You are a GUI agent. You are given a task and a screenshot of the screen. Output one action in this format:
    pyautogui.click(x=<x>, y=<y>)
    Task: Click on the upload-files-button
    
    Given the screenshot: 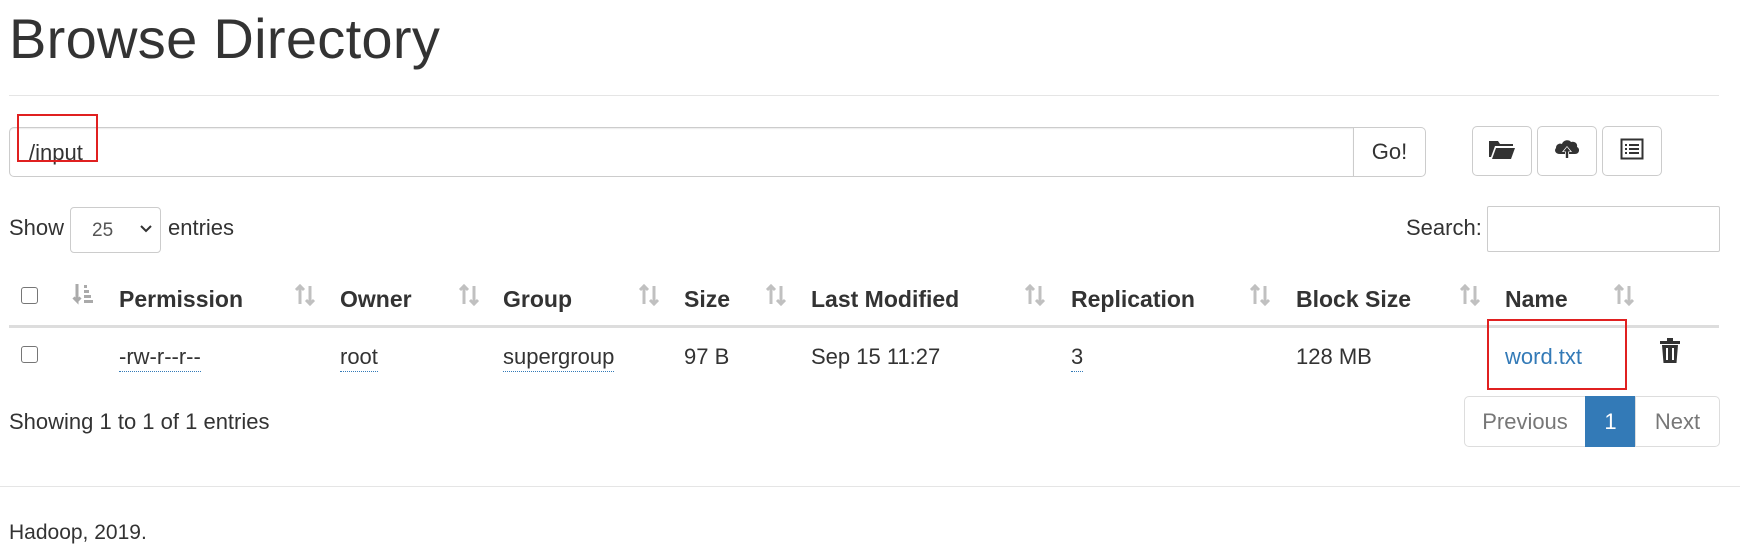 What is the action you would take?
    pyautogui.click(x=1567, y=151)
    